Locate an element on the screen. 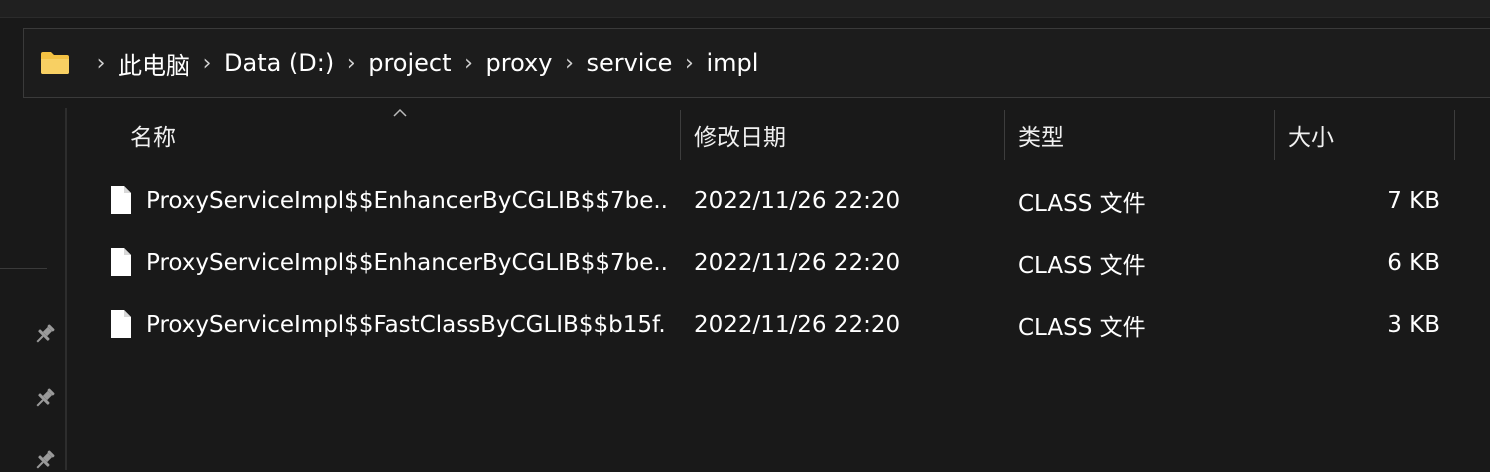  column-header-row: 名称 修改日期 类型 大小 is located at coordinates (779, 135).